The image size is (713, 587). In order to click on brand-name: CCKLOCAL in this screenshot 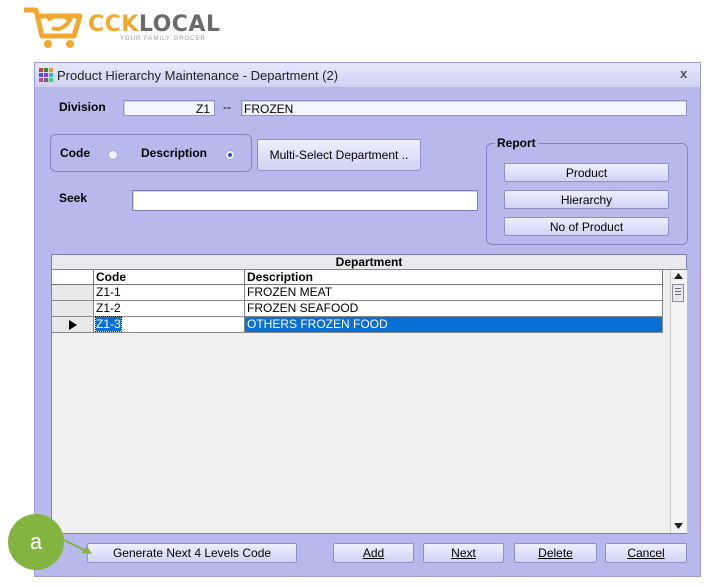, I will do `click(154, 24)`.